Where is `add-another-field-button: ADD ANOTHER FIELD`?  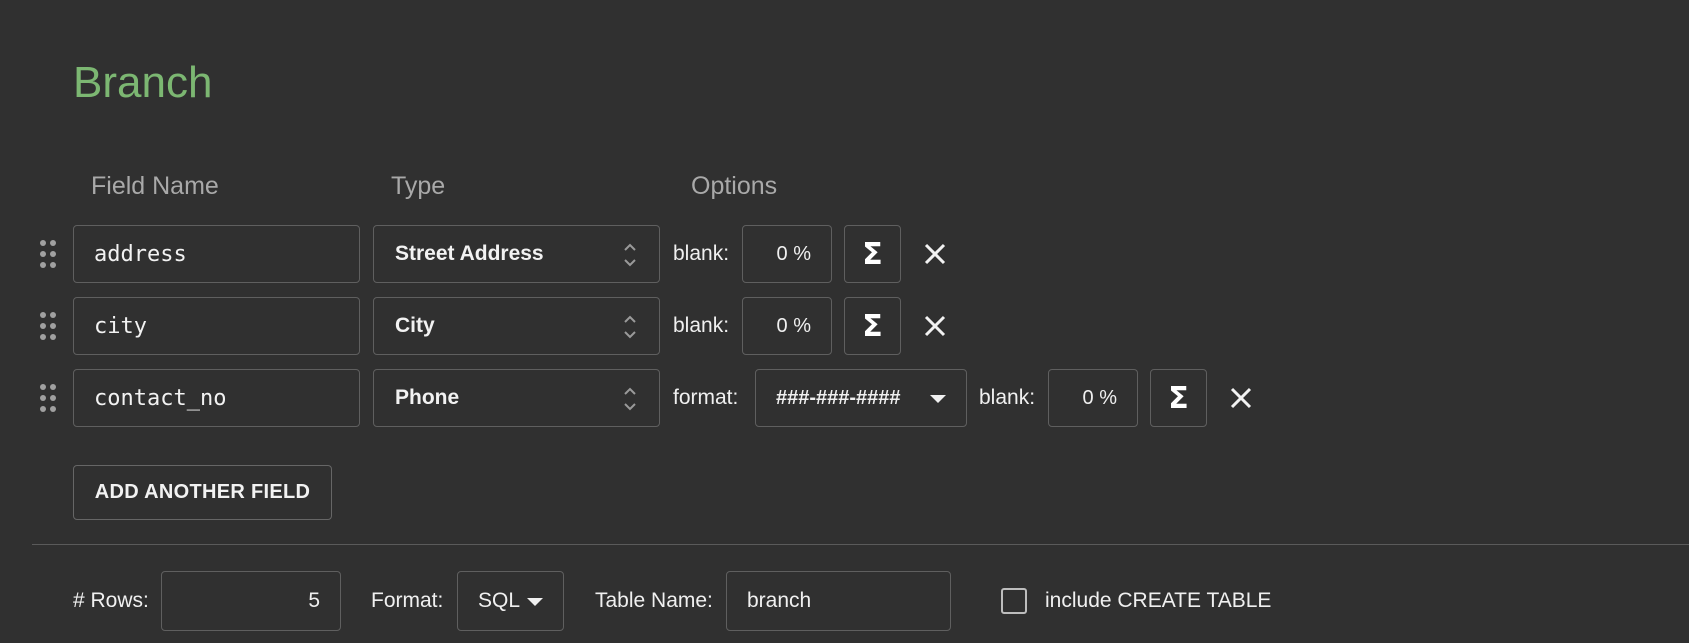 add-another-field-button: ADD ANOTHER FIELD is located at coordinates (202, 492).